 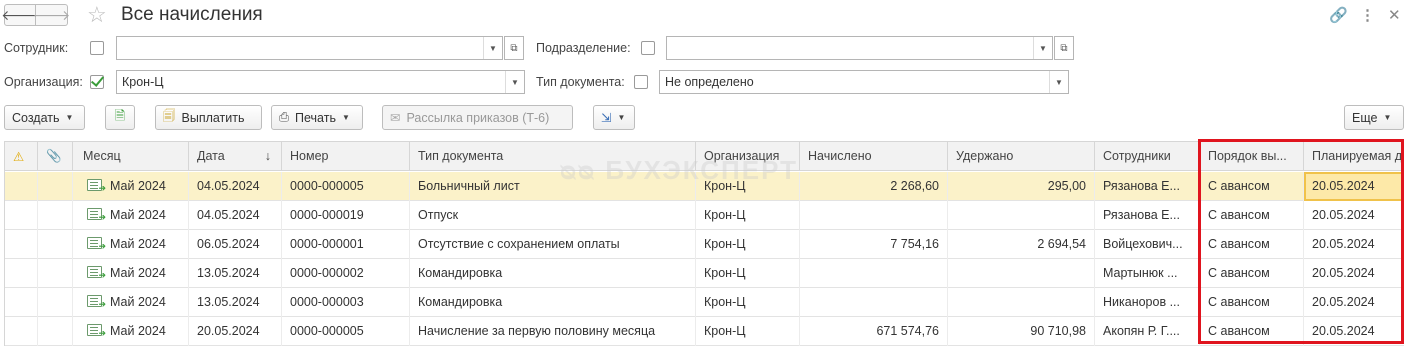 I want to click on warning-icon: ⚠, so click(x=21, y=156).